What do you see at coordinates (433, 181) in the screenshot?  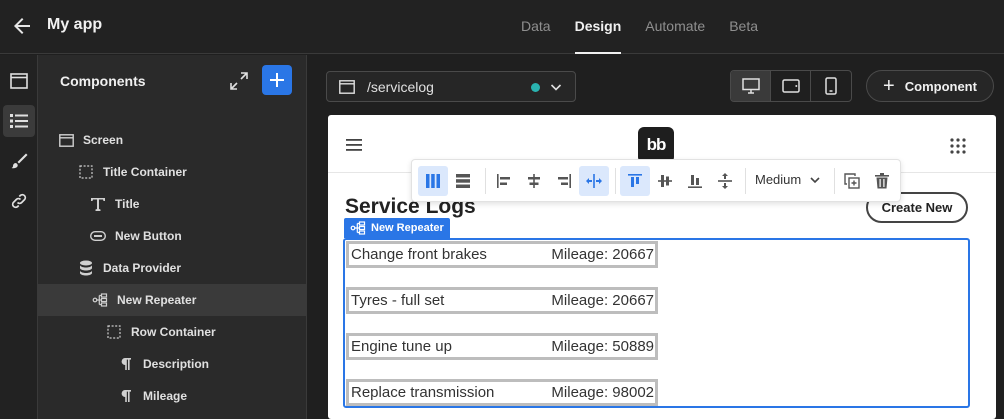 I see `columns-layout-icon` at bounding box center [433, 181].